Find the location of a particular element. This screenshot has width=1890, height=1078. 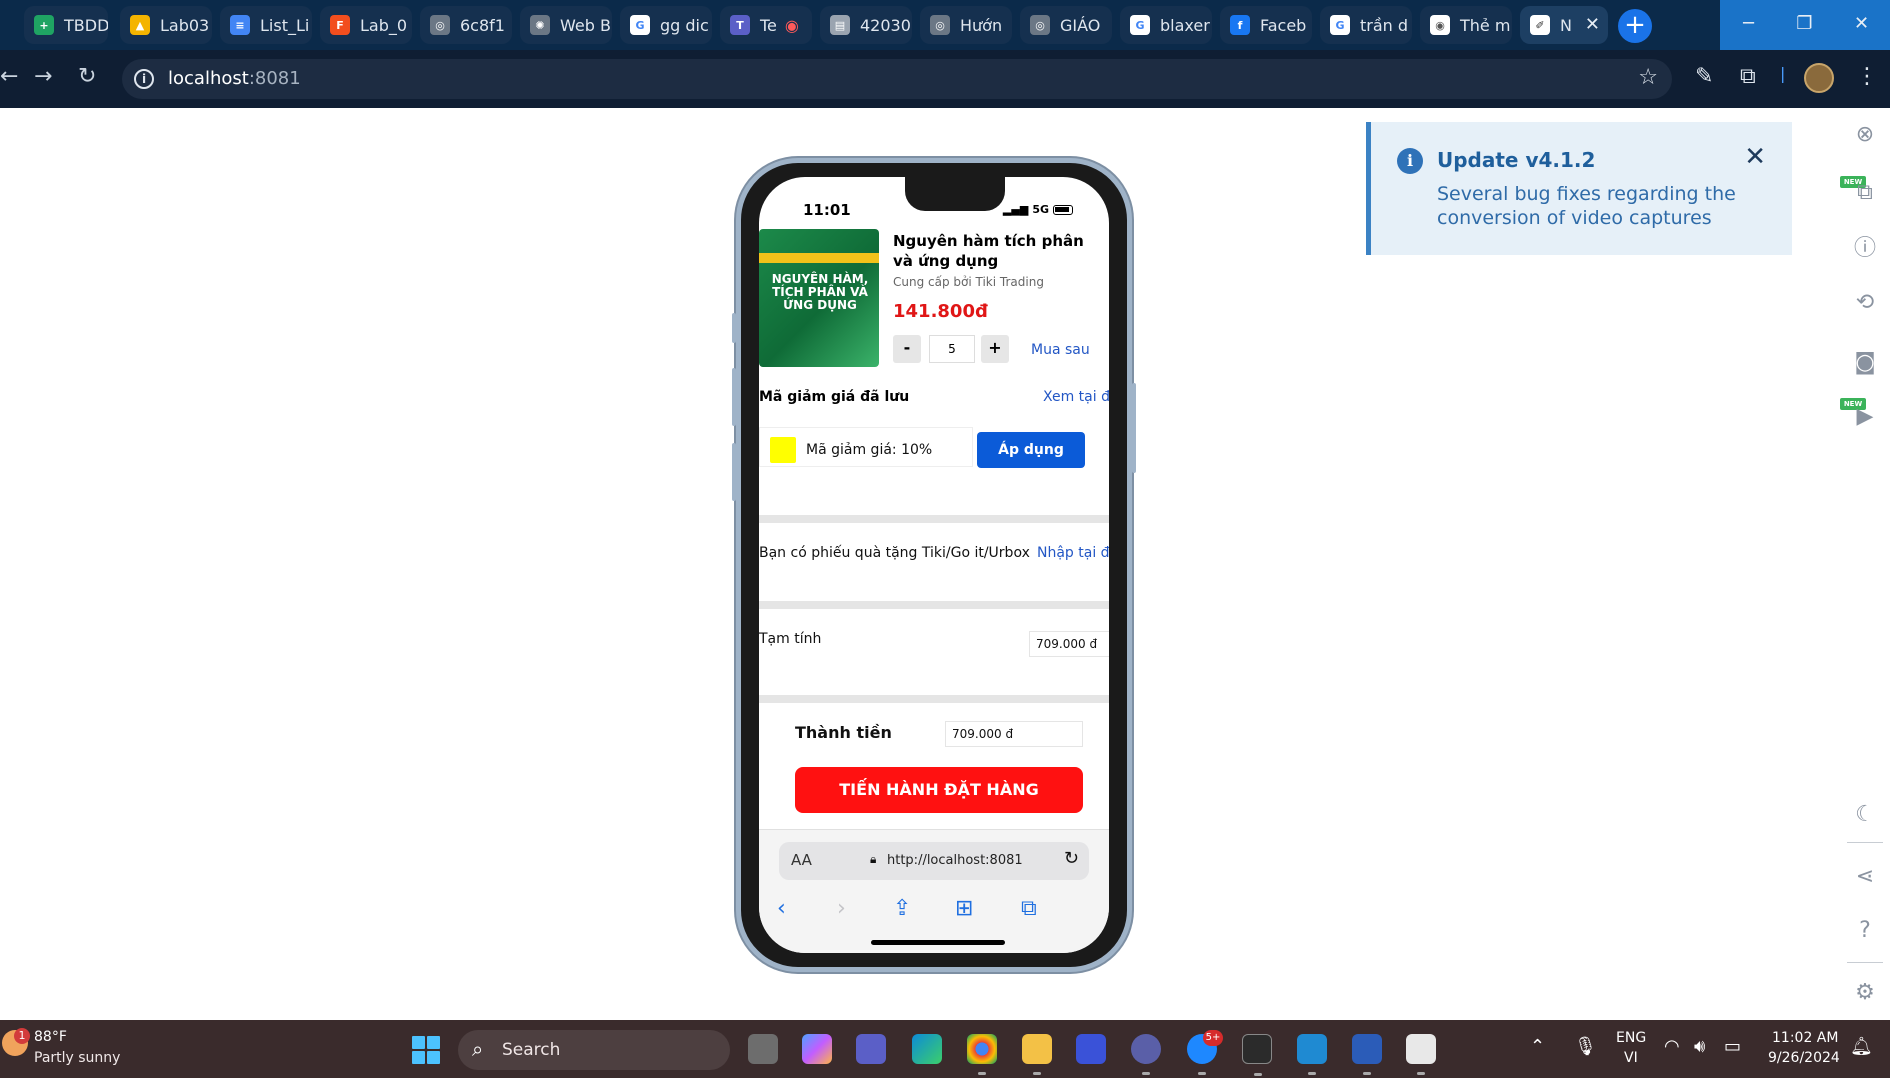

settings-gear-icon: ⚙ is located at coordinates (1865, 993).